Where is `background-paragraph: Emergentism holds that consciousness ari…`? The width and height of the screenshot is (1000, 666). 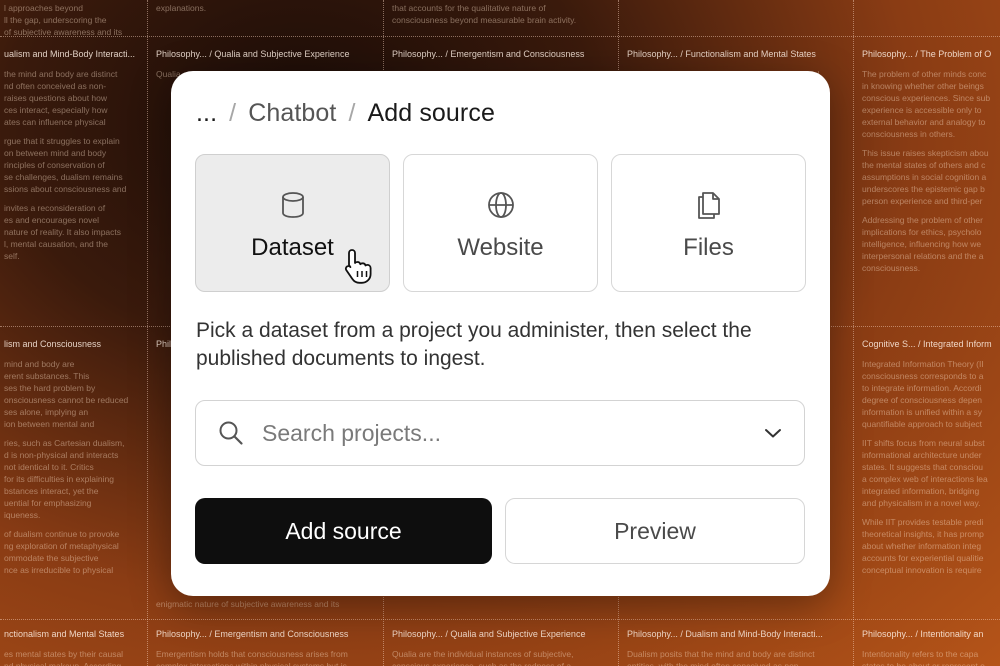
background-paragraph: Emergentism holds that consciousness ari… is located at coordinates (252, 657).